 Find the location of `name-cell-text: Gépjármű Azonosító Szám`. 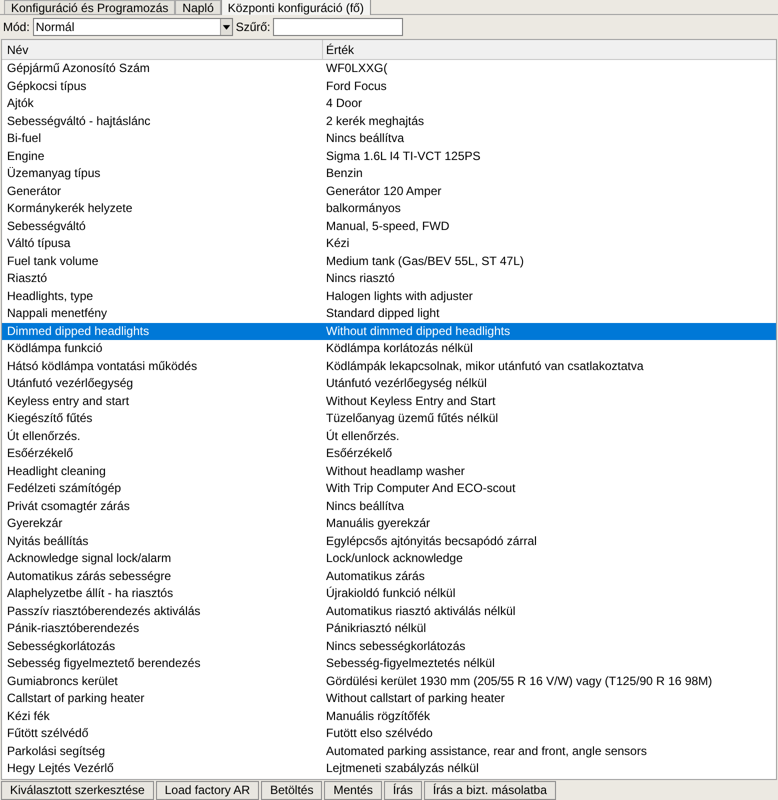

name-cell-text: Gépjármű Azonosító Szám is located at coordinates (78, 68).